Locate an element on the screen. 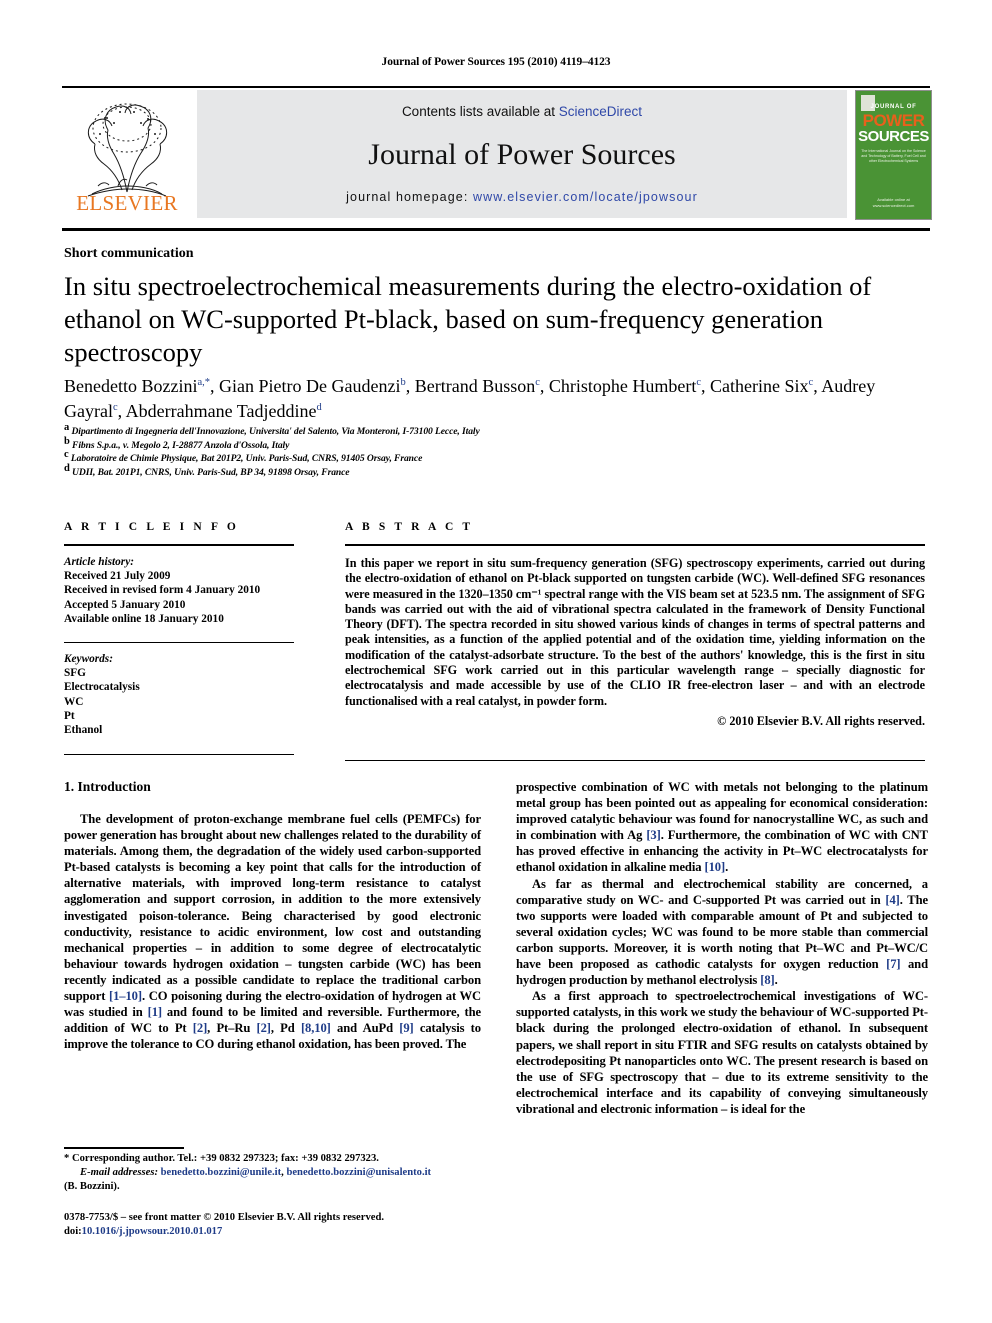 Image resolution: width=992 pixels, height=1323 pixels. article-history-item: Available online 18 January 2010 is located at coordinates (144, 618).